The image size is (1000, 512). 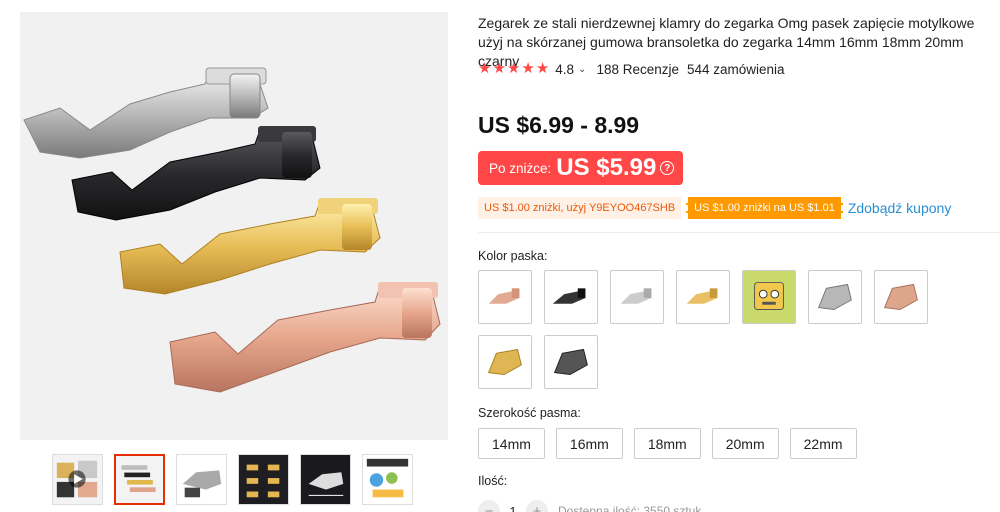 What do you see at coordinates (589, 443) in the screenshot?
I see `size-option: 16mm` at bounding box center [589, 443].